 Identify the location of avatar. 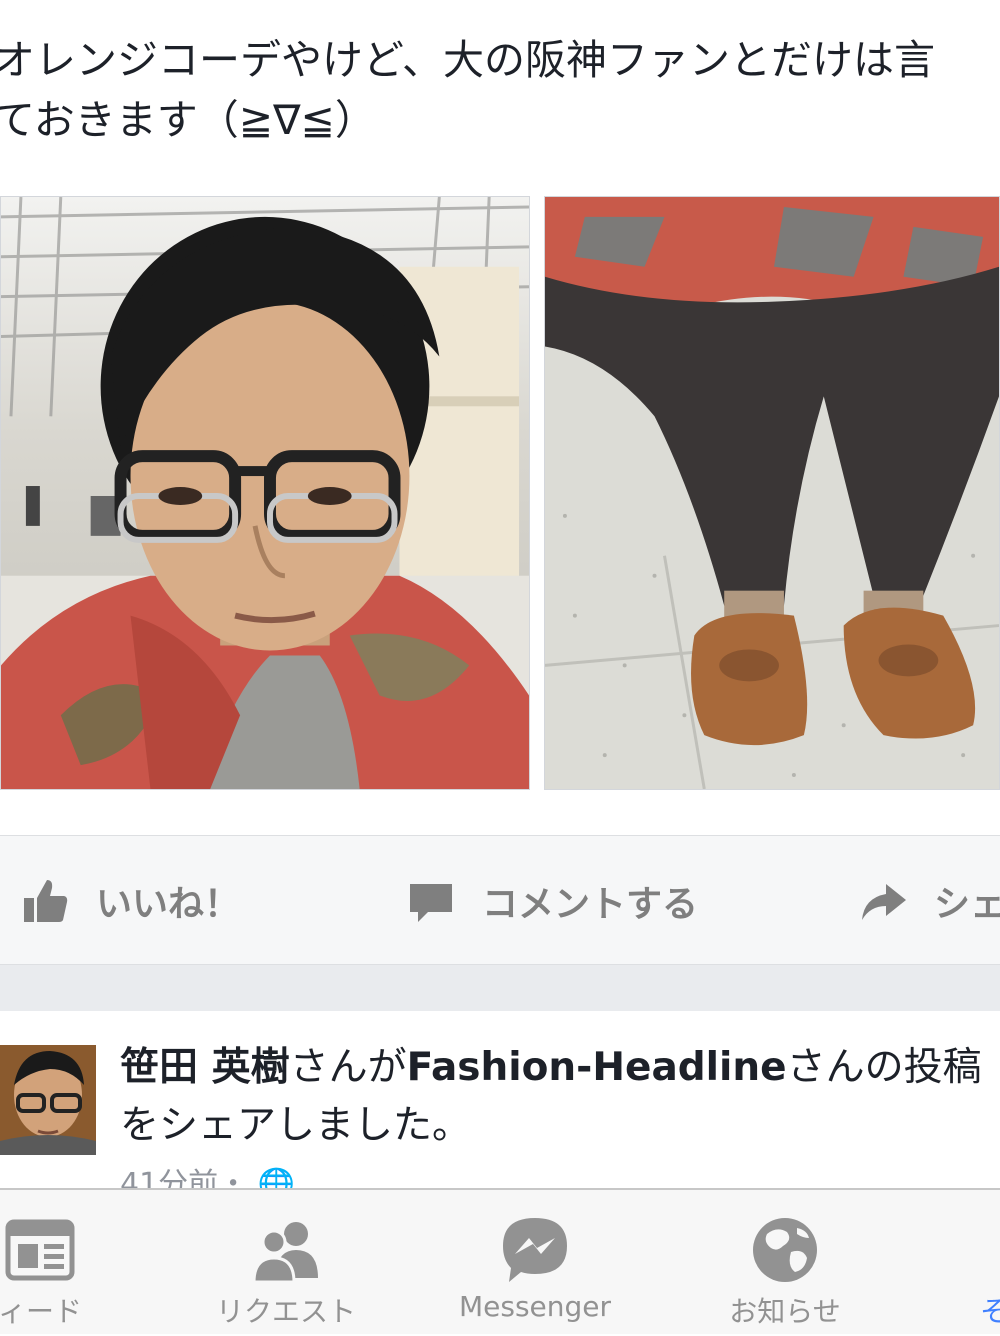
(48, 1100).